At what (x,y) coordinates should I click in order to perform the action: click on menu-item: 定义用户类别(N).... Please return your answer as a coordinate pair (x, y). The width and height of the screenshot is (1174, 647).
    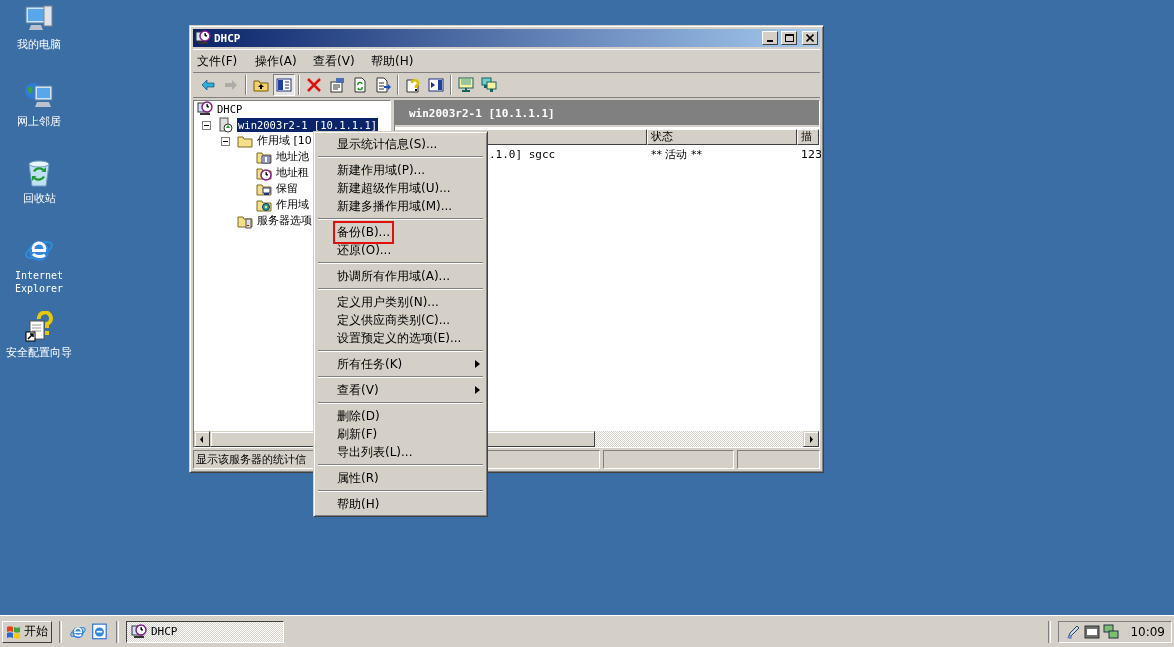
    Looking at the image, I should click on (400, 302).